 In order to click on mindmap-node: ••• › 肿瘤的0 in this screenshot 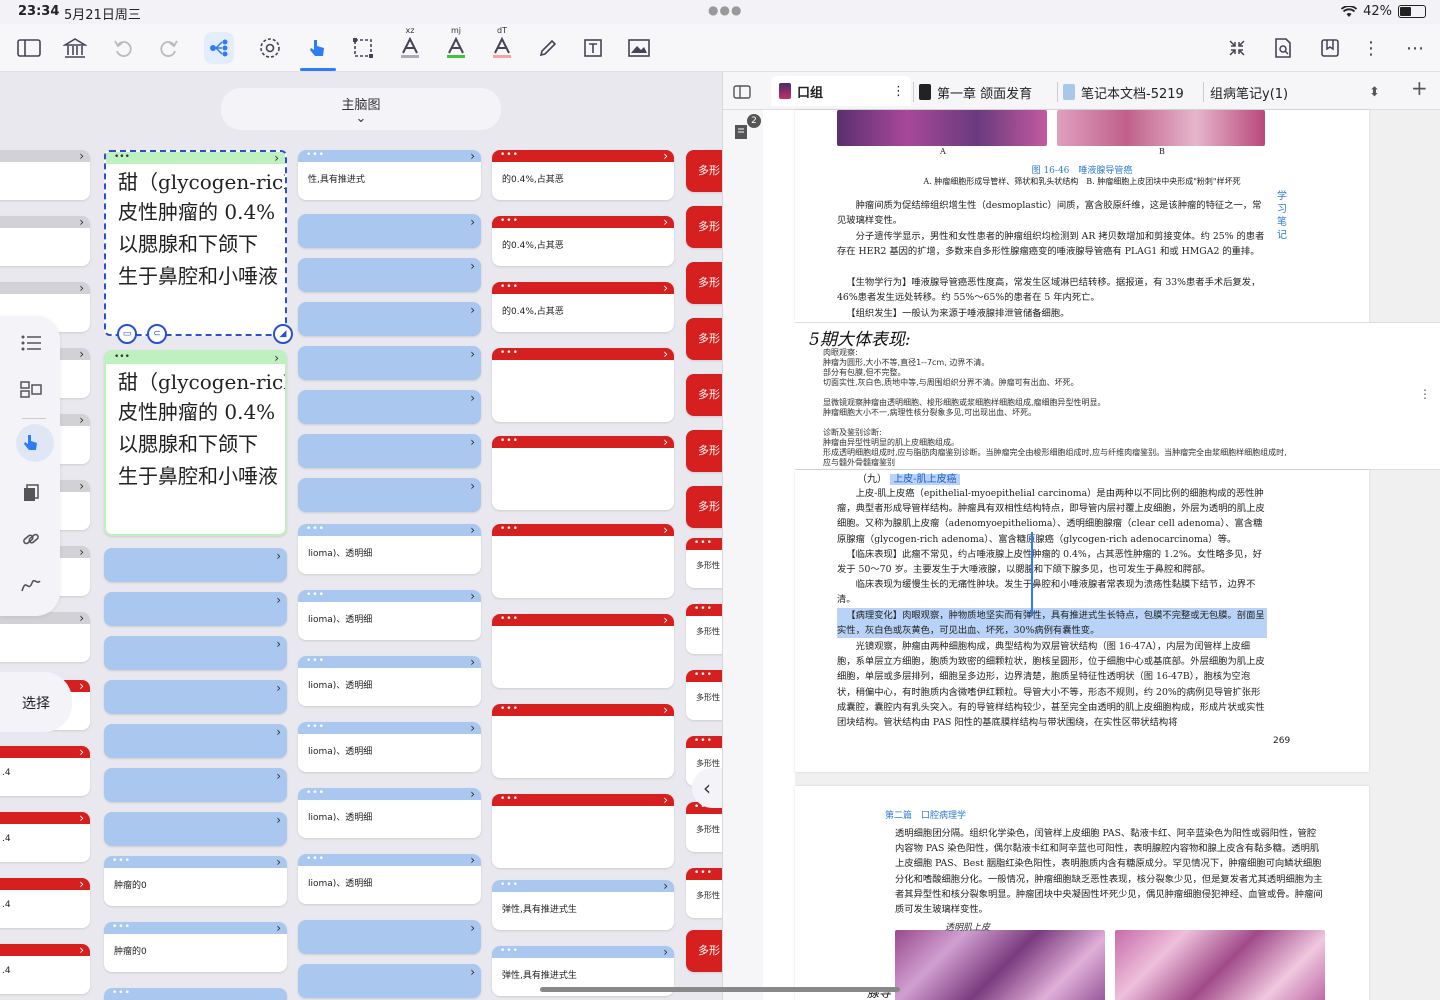, I will do `click(195, 947)`.